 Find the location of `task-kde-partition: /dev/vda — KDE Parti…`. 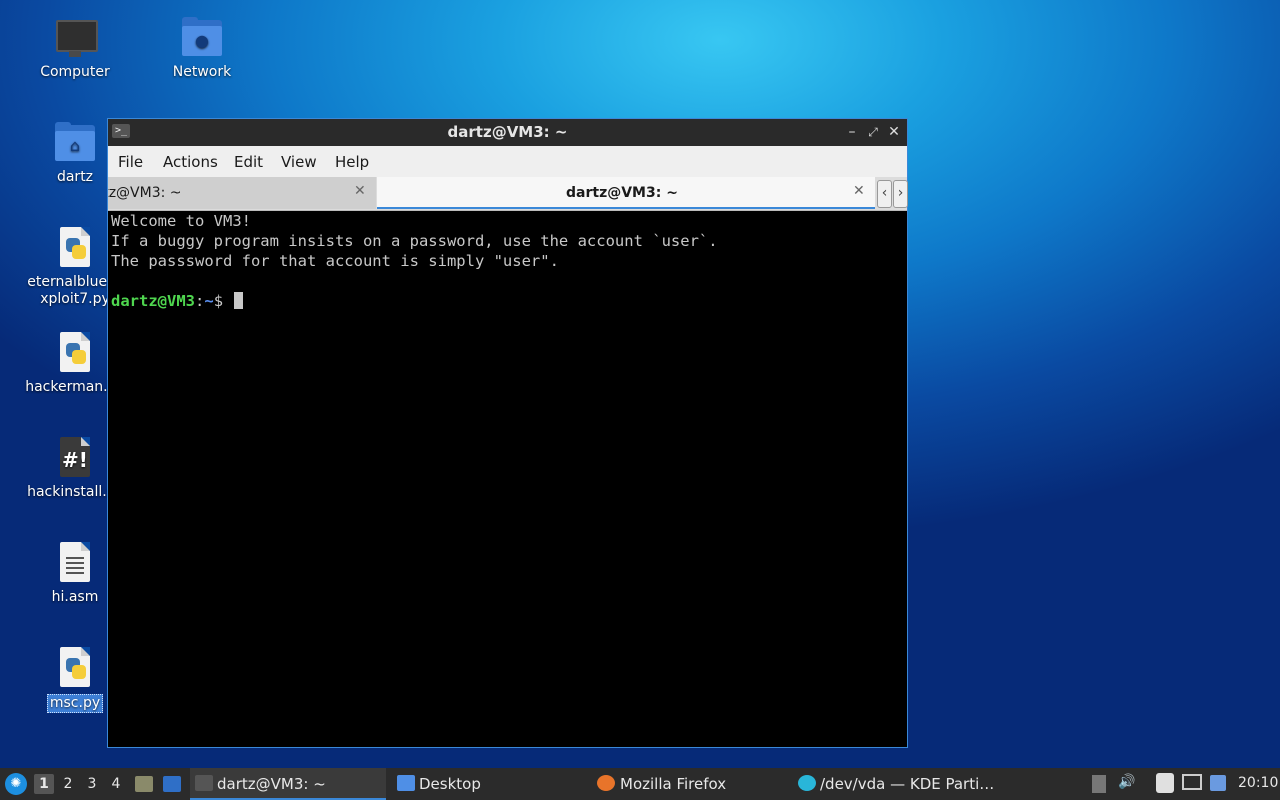

task-kde-partition: /dev/vda — KDE Parti… is located at coordinates (895, 783).